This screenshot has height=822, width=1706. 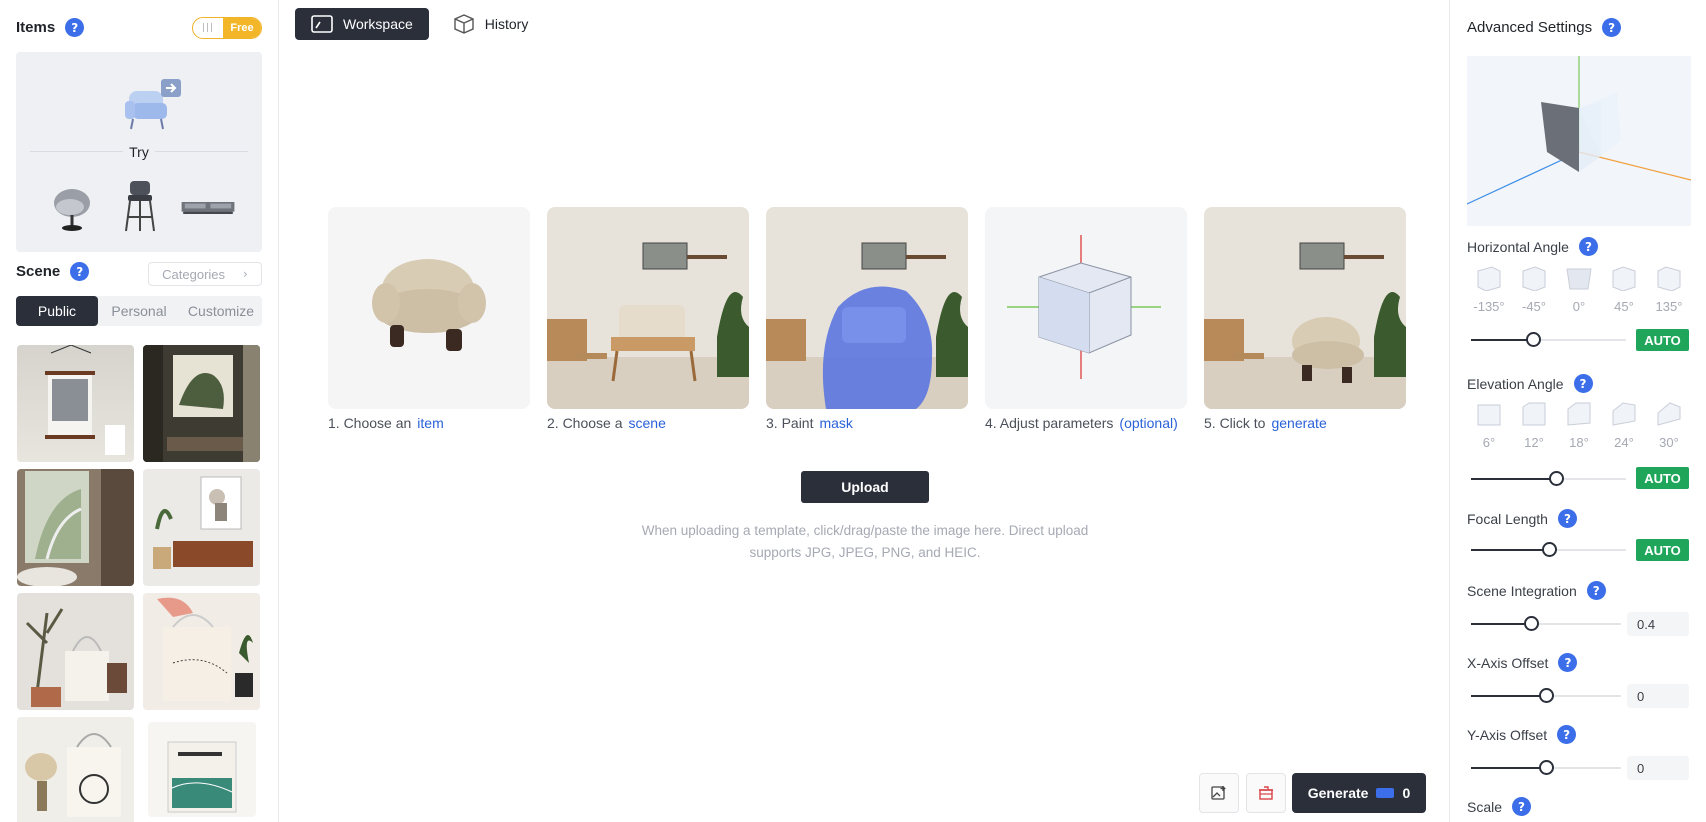 I want to click on tab-workspace-label: Workspace, so click(x=378, y=24).